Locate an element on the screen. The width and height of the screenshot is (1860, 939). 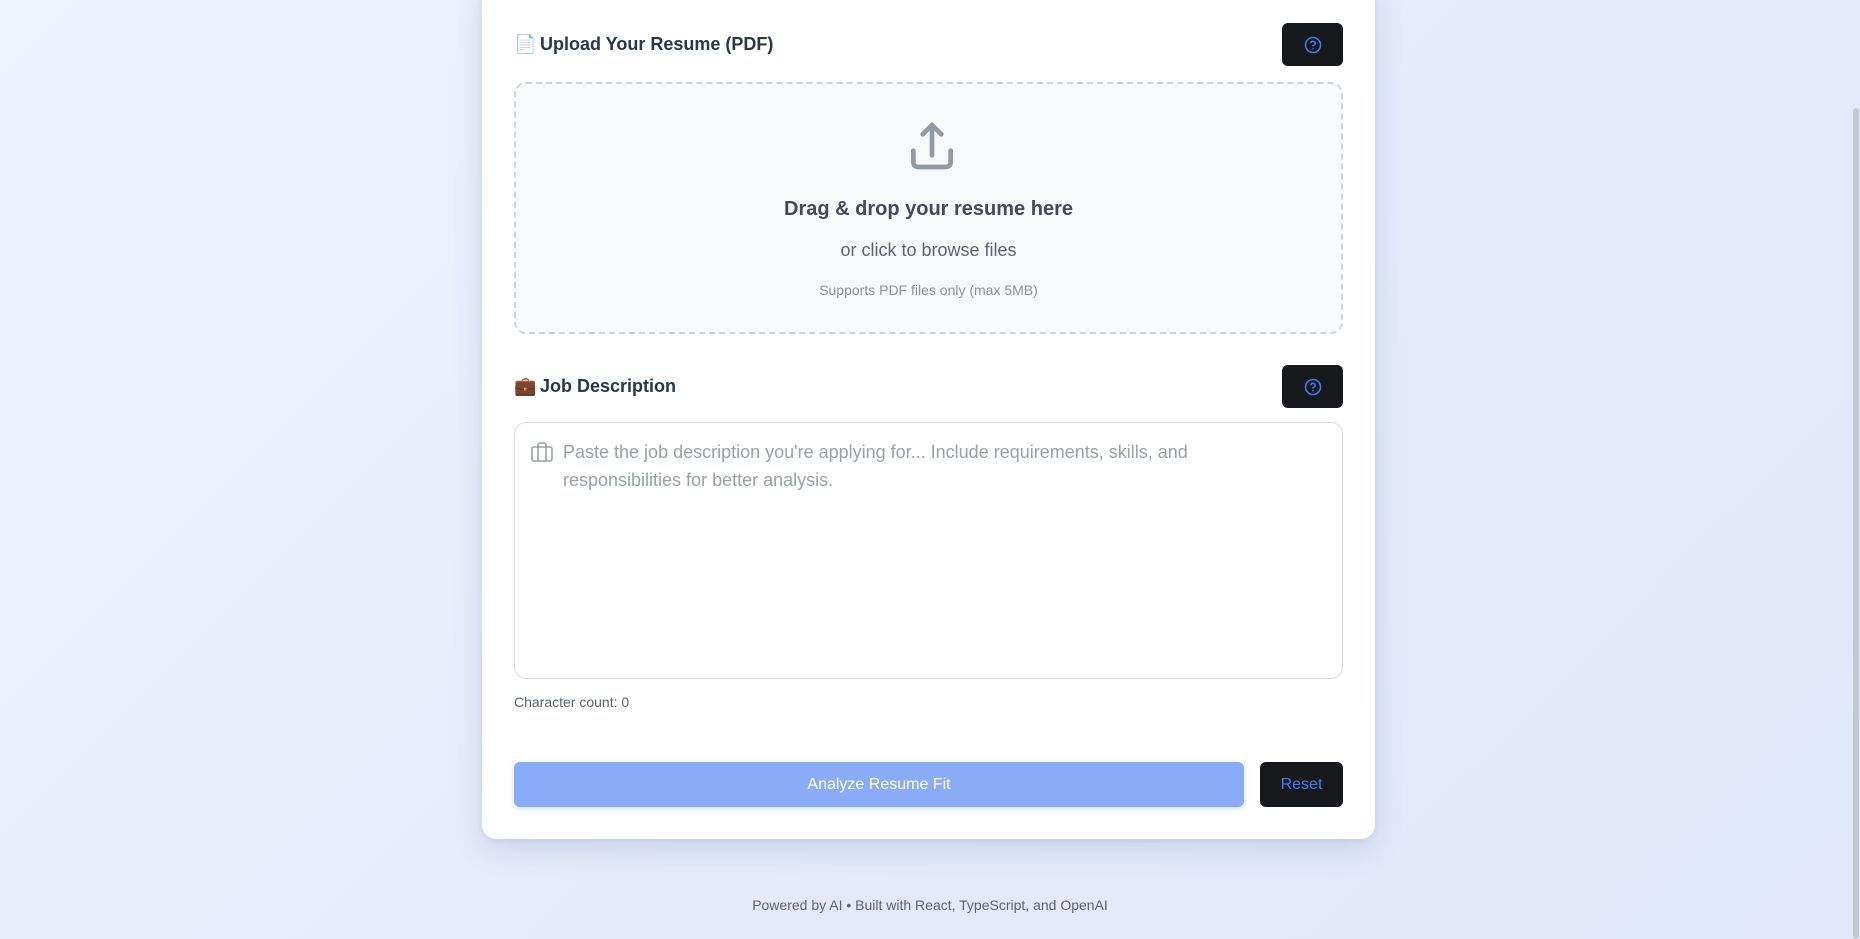
document-emoji-icon: 📄 is located at coordinates (525, 44).